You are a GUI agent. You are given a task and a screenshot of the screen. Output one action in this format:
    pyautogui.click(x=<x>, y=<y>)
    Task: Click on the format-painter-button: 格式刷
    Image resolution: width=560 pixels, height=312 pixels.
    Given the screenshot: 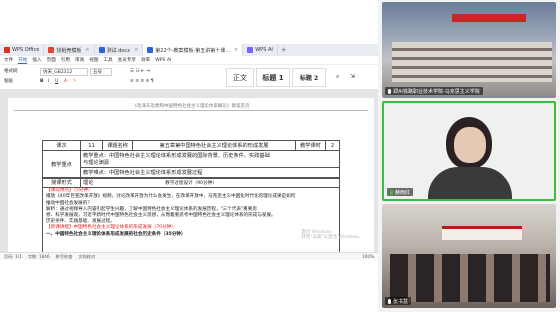 What is the action you would take?
    pyautogui.click(x=11, y=71)
    